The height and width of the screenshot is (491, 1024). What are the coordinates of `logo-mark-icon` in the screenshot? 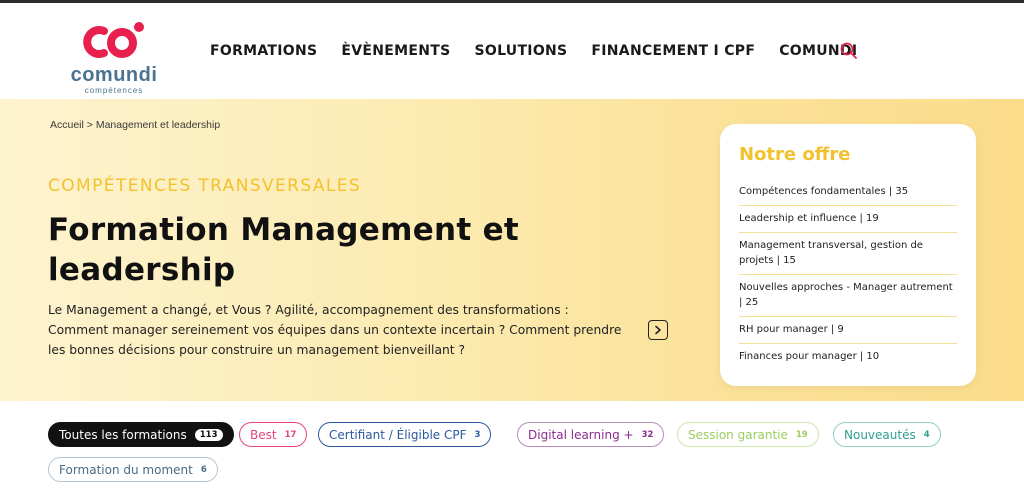 It's located at (113, 40).